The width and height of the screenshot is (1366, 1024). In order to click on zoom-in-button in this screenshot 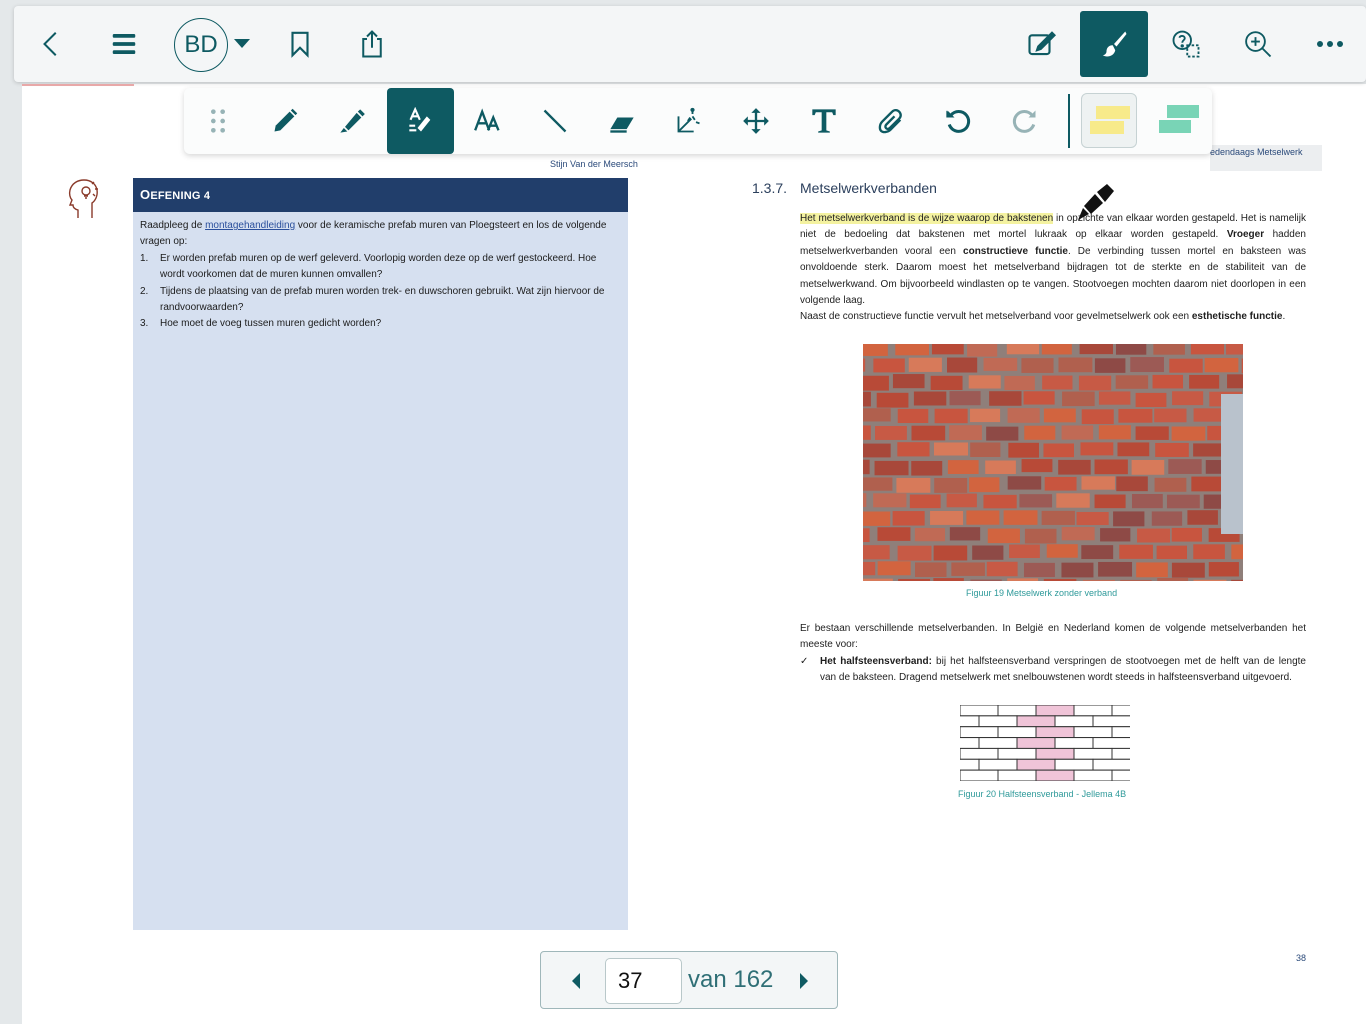, I will do `click(1258, 44)`.